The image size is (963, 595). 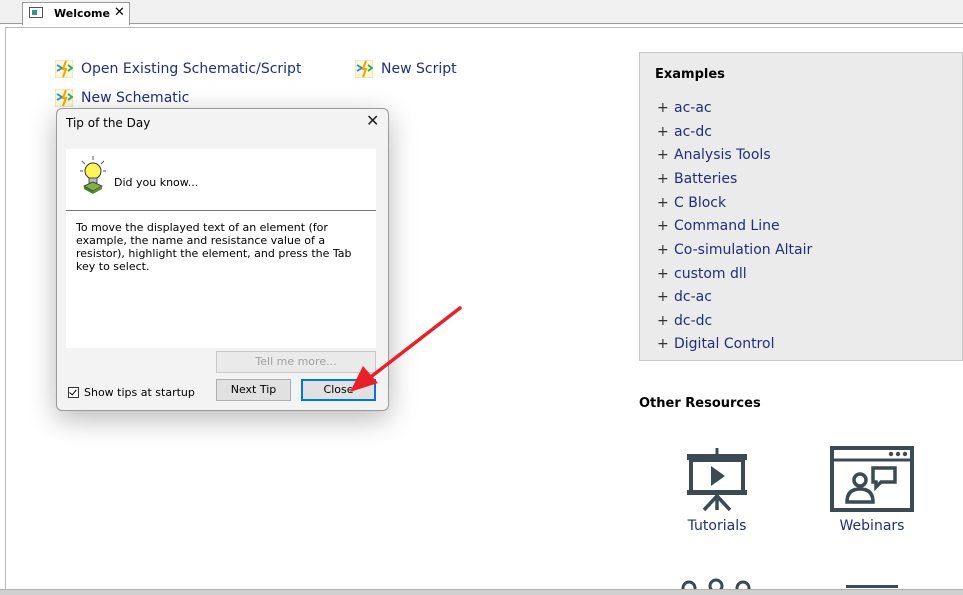 I want to click on open-existing-link: Open Existing Schematic/Script, so click(x=178, y=69).